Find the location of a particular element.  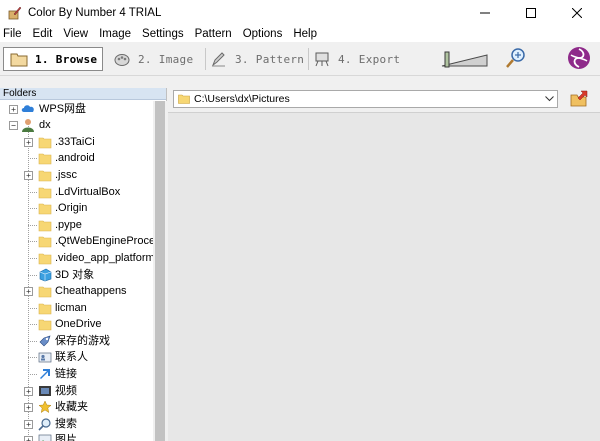

toolbar-separator is located at coordinates (308, 59).